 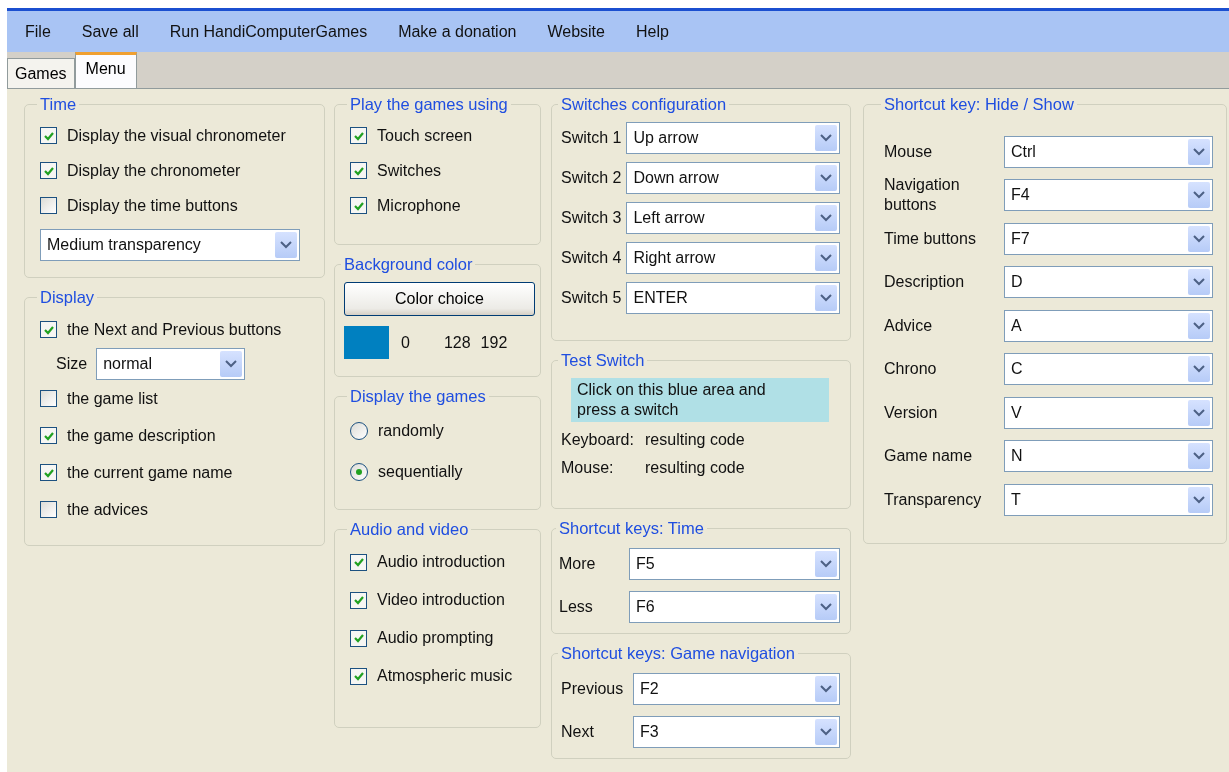 What do you see at coordinates (598, 440) in the screenshot?
I see `field-label: Keyboard:` at bounding box center [598, 440].